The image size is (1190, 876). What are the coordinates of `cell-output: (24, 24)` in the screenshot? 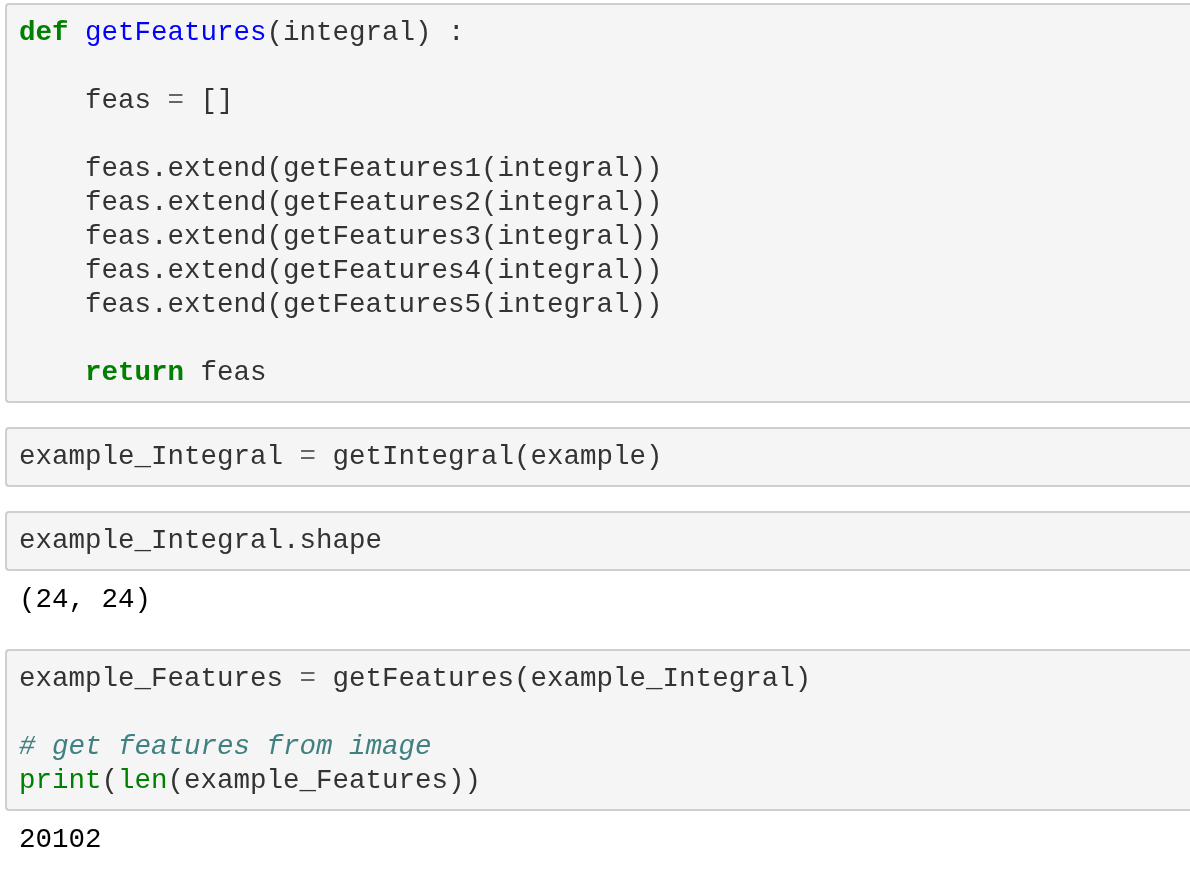 It's located at (85, 600).